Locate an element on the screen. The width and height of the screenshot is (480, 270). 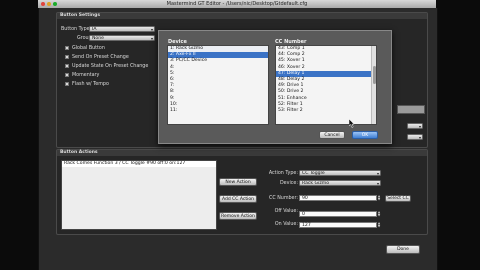
done-button: Done is located at coordinates (403, 249).